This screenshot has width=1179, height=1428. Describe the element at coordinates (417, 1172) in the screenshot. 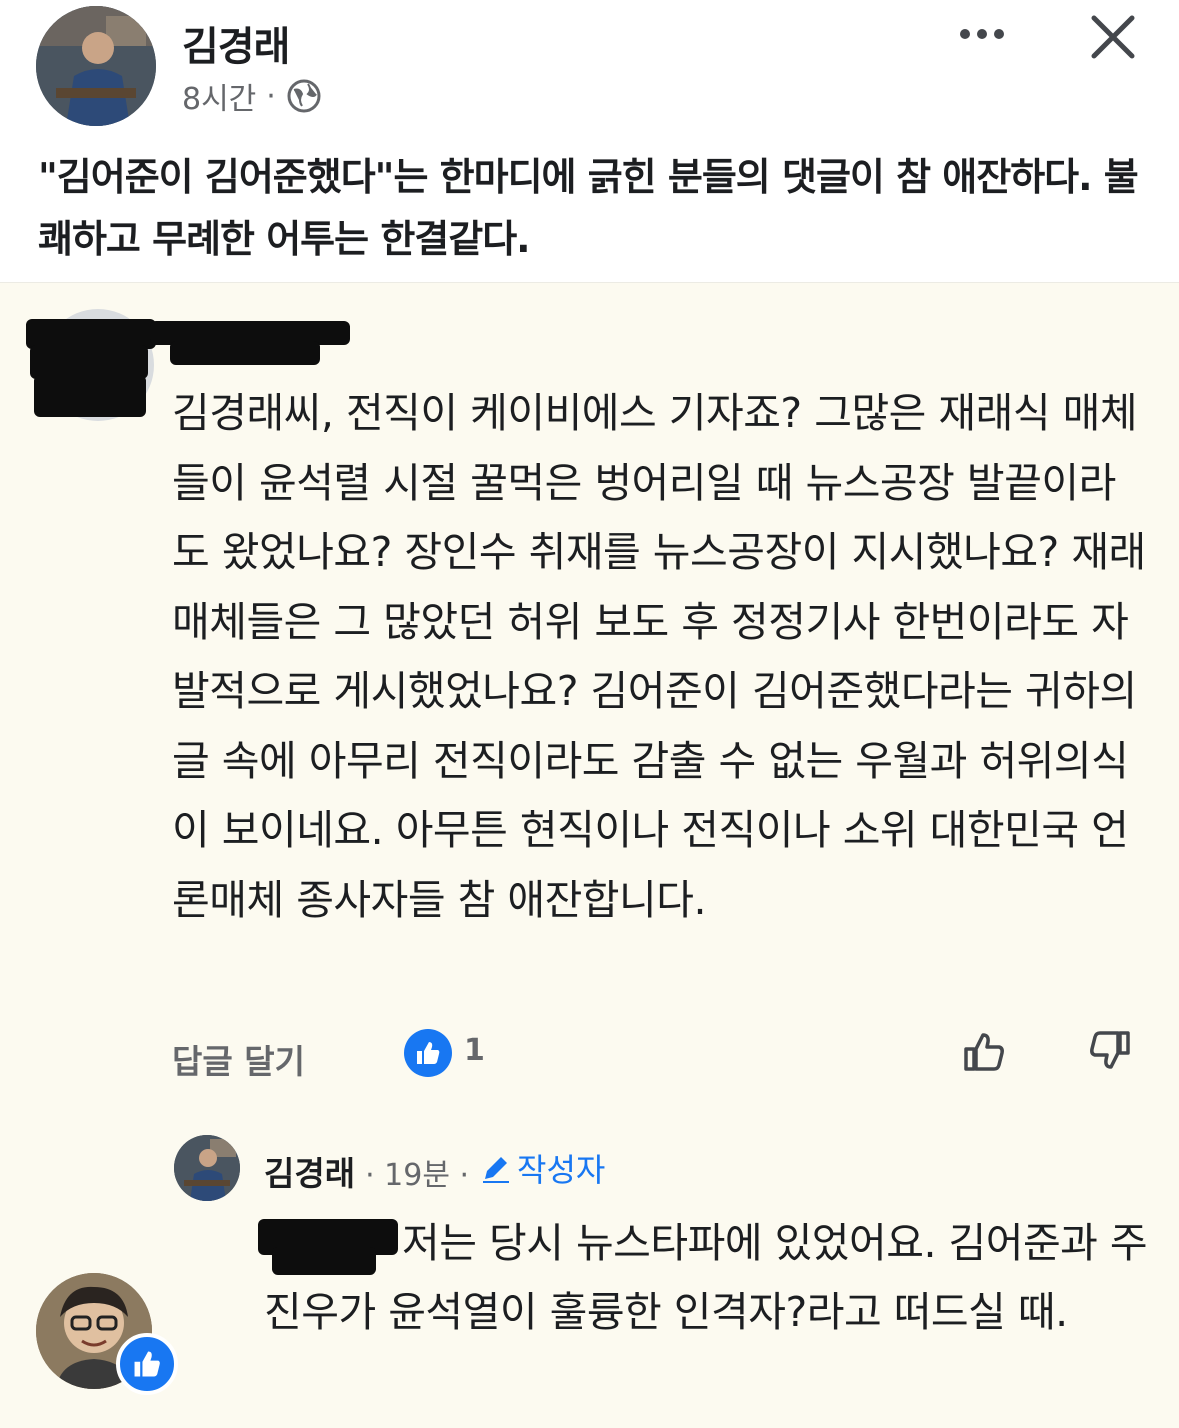

I see `reply-time: · 19분 ·` at that location.